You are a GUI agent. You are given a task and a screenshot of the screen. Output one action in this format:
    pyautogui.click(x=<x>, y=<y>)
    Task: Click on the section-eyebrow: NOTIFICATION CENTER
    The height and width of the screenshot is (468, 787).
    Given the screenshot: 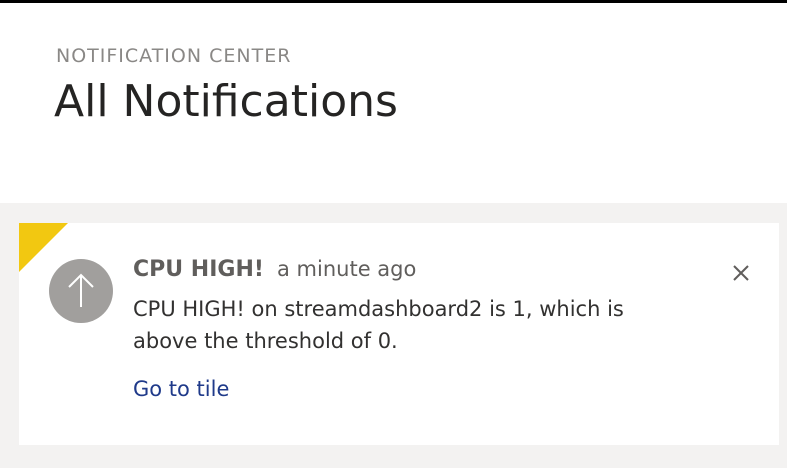 What is the action you would take?
    pyautogui.click(x=174, y=56)
    